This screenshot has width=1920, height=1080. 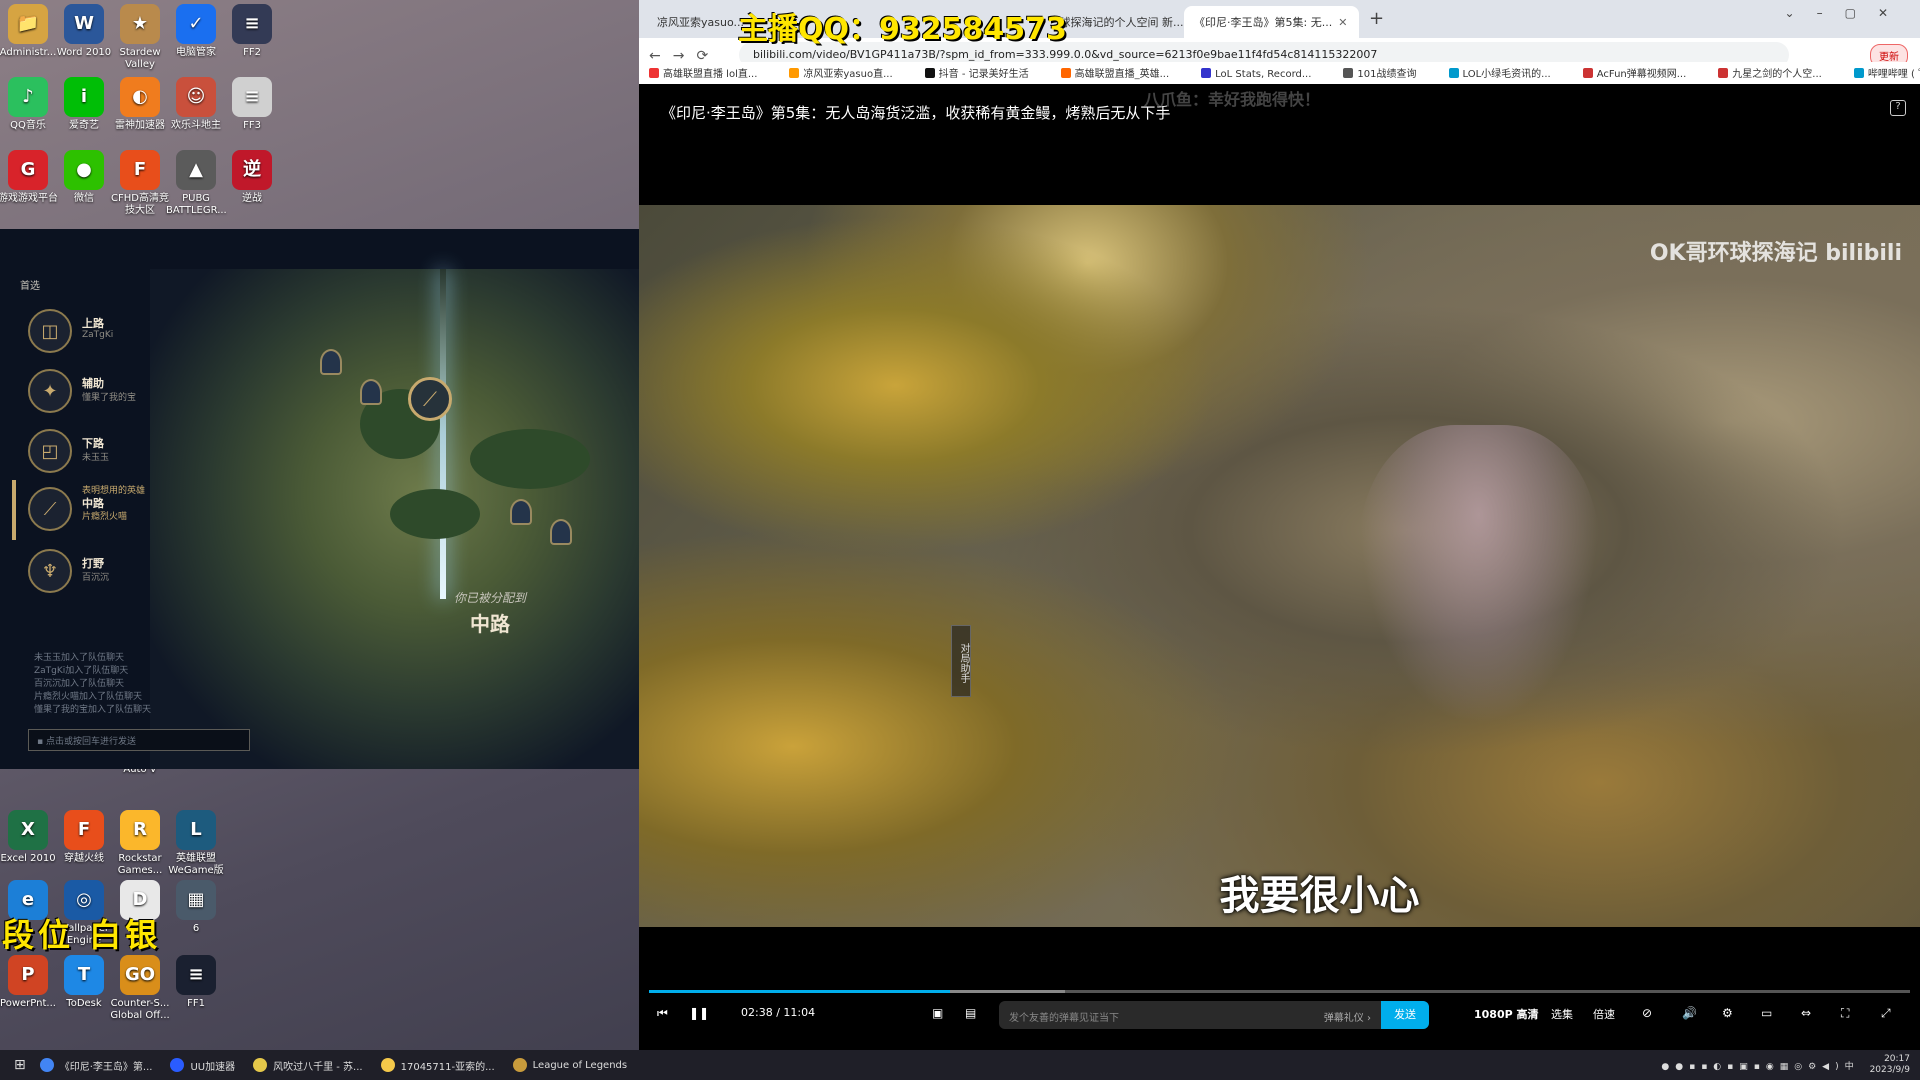 What do you see at coordinates (118, 452) in the screenshot?
I see `role-slot: ◰ 下路 未玉玉` at bounding box center [118, 452].